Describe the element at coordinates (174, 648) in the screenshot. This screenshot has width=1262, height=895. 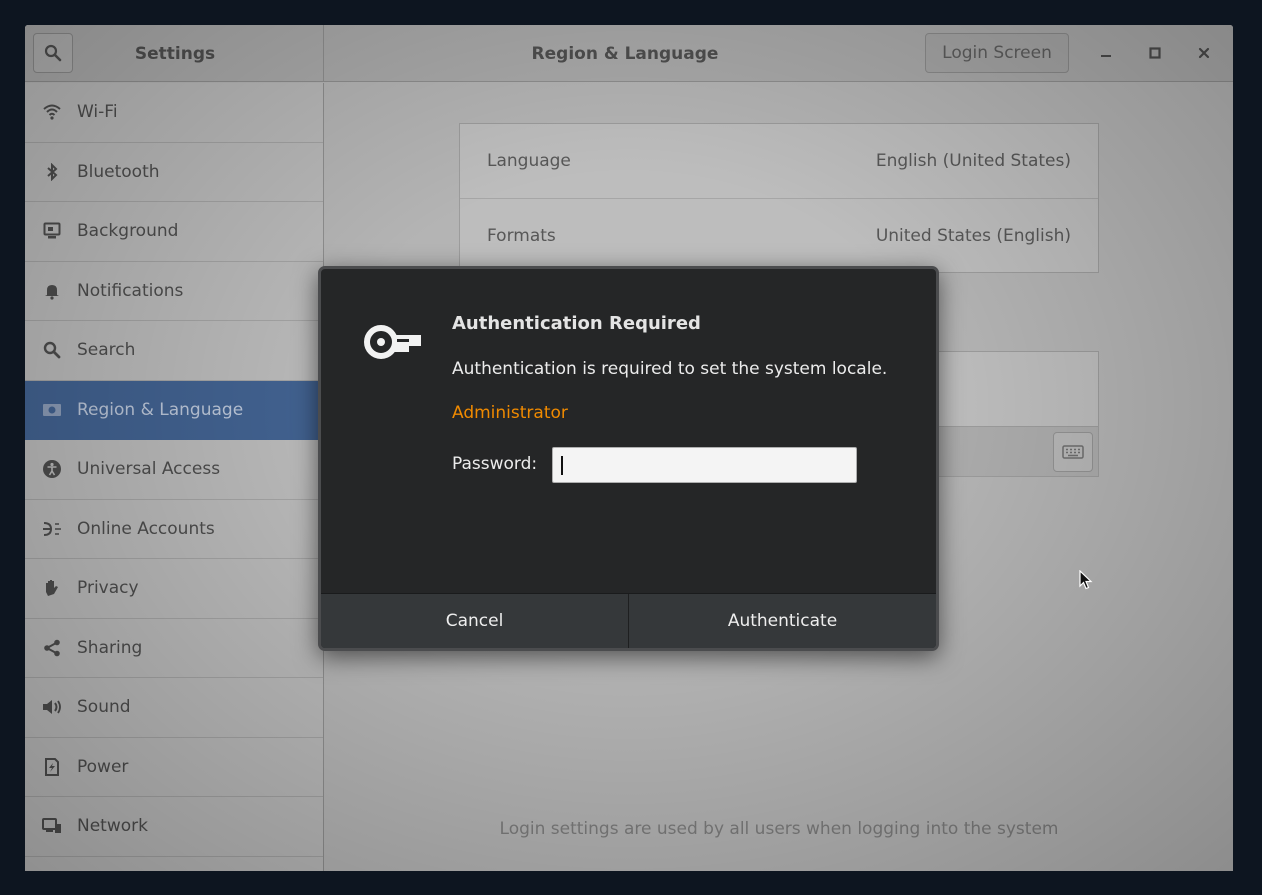
I see `sidebar-item-sharing: Sharing` at that location.